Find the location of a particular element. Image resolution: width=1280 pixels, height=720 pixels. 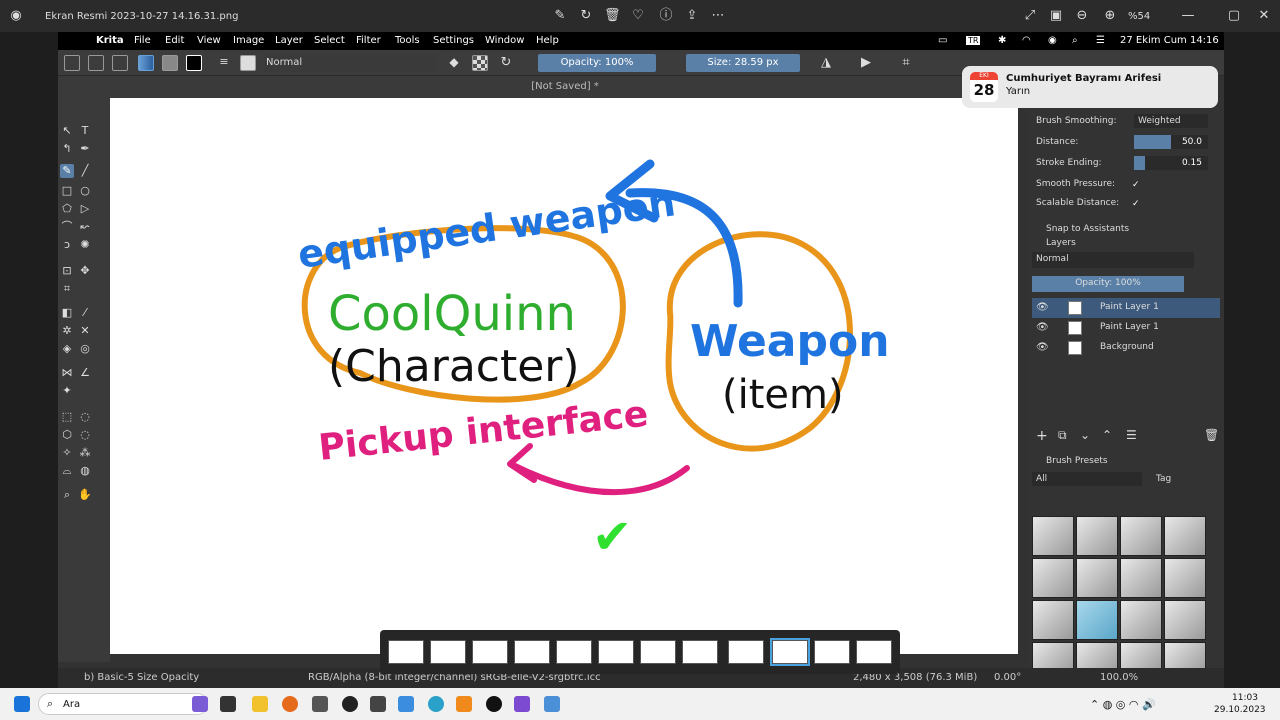

transform-tool-icon: ⊡ is located at coordinates (67, 271).